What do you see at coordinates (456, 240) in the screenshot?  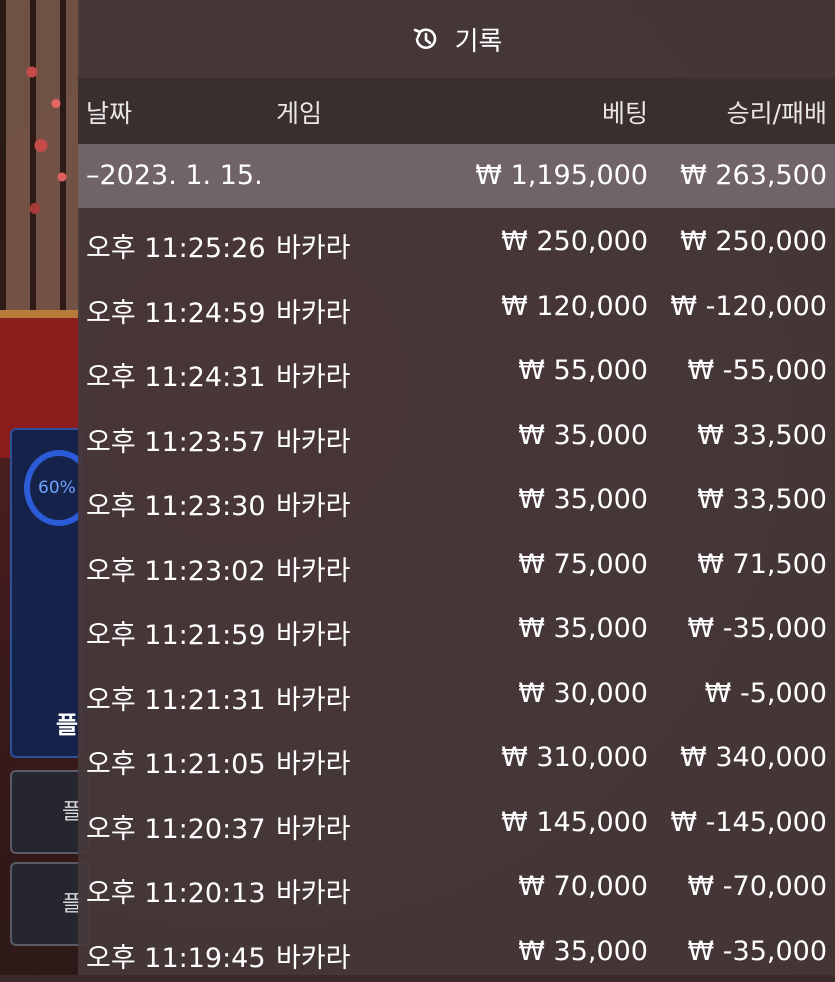 I see `history-row: 오후 11:25:26 바카라 ₩ 250,000 ₩ 250,000` at bounding box center [456, 240].